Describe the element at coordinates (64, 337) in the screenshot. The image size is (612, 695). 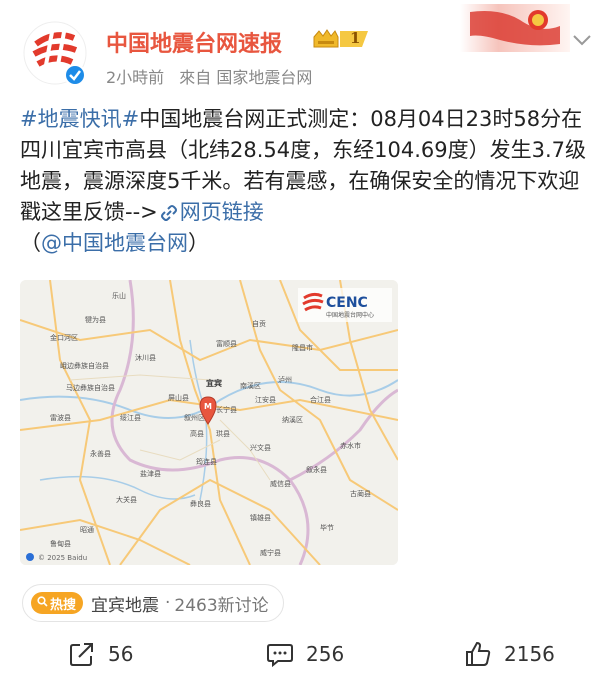
I see `map-label-jinkouhe: 金口河区` at that location.